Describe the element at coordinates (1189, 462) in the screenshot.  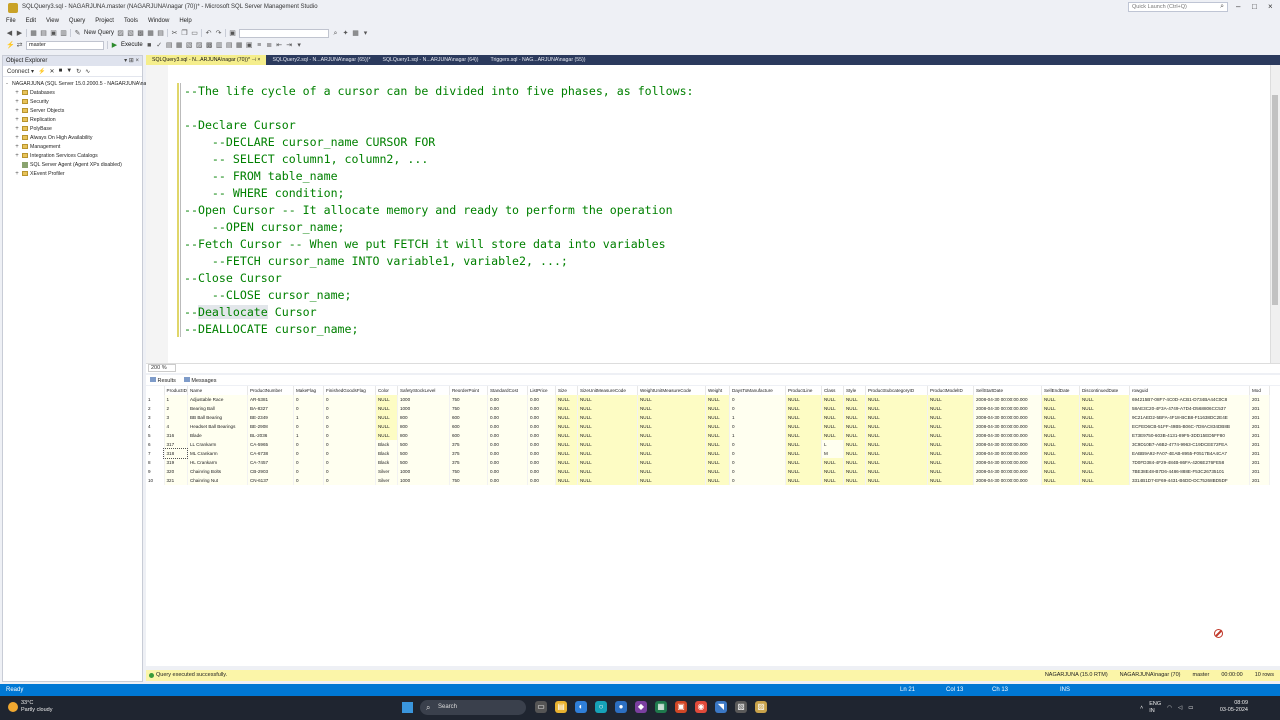
I see `table-cell: 7D0FD384-4F29-484B-86FA-4206E276FE58` at that location.